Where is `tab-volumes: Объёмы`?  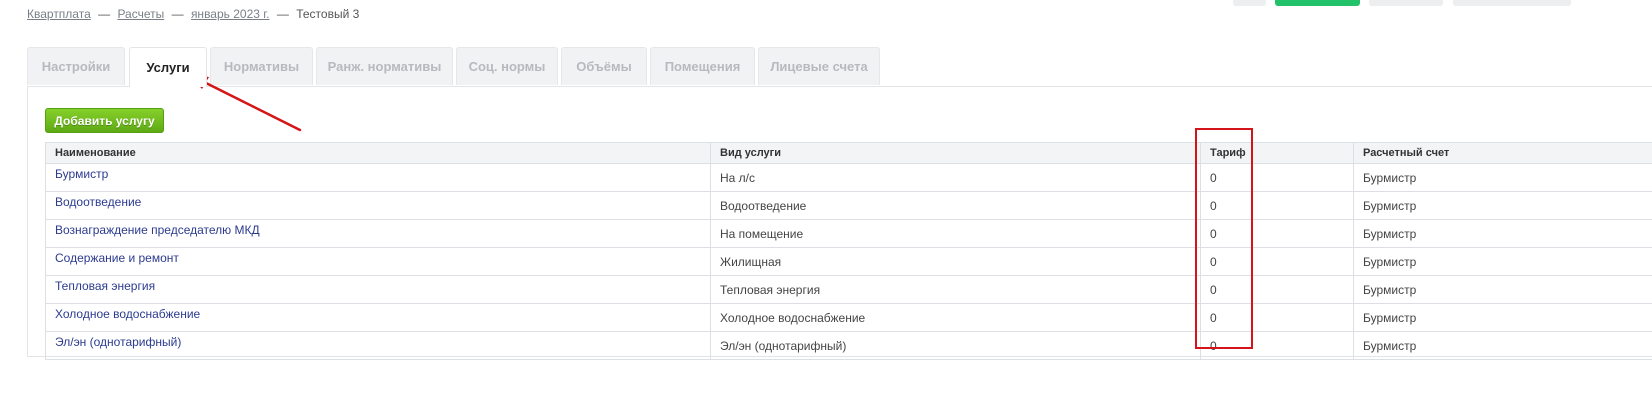 tab-volumes: Объёмы is located at coordinates (604, 66).